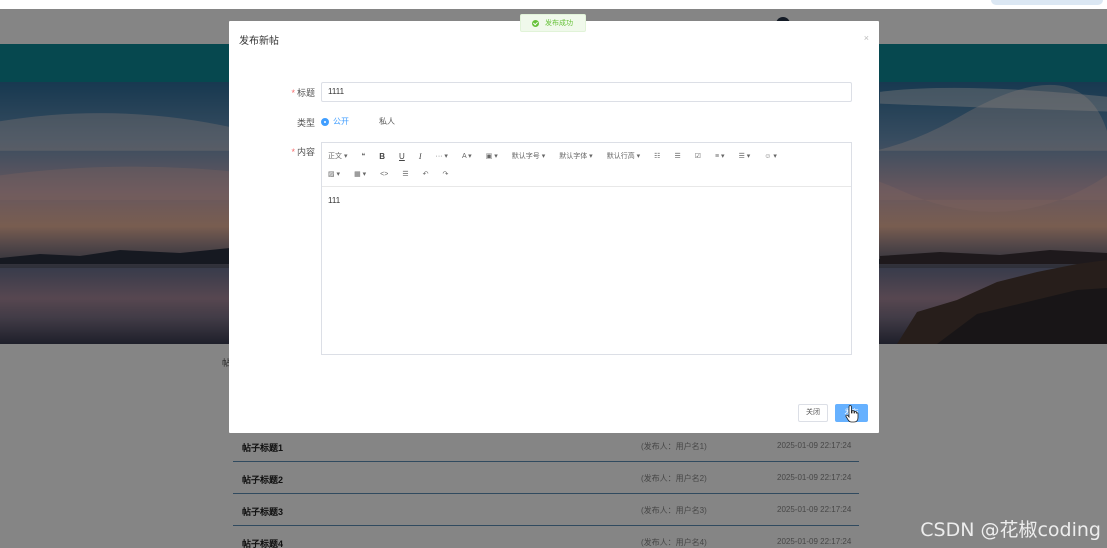 The width and height of the screenshot is (1107, 548). What do you see at coordinates (341, 121) in the screenshot?
I see `radio-public-label: 公开` at bounding box center [341, 121].